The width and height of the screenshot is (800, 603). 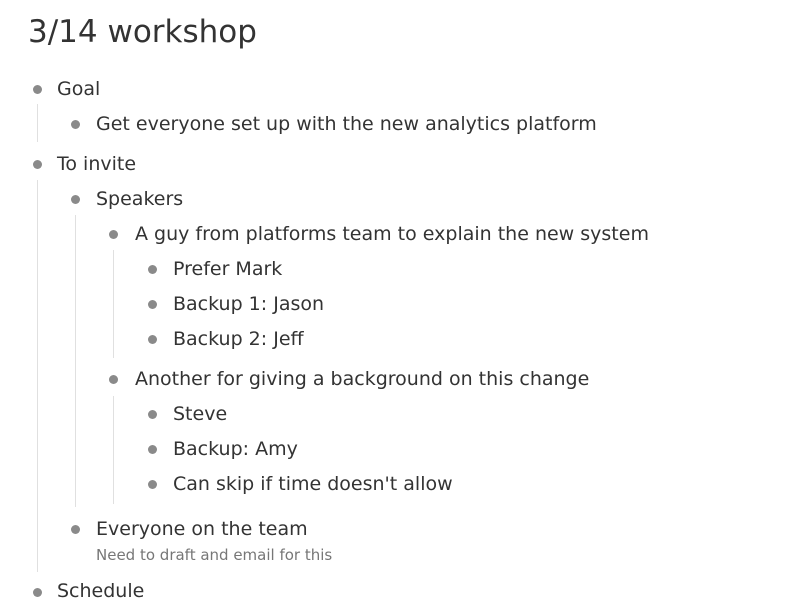 I want to click on can-skip-bullet, so click(x=152, y=484).